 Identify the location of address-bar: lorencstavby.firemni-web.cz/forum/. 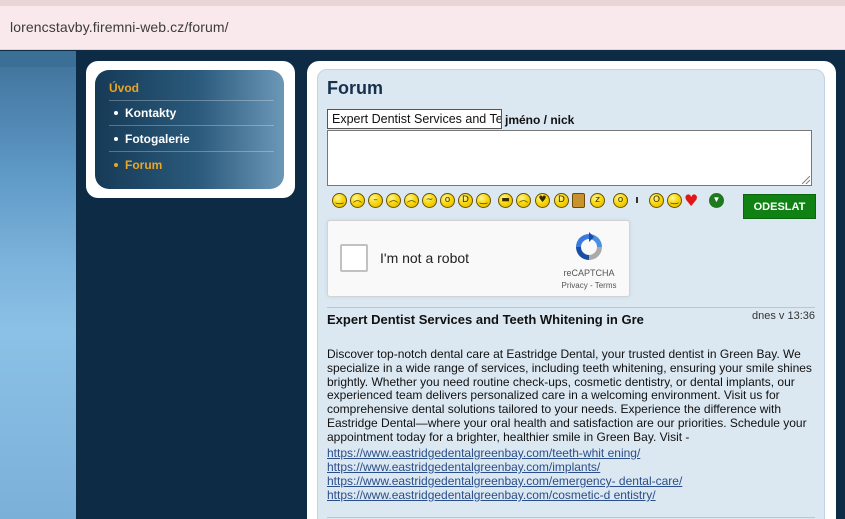
(422, 28).